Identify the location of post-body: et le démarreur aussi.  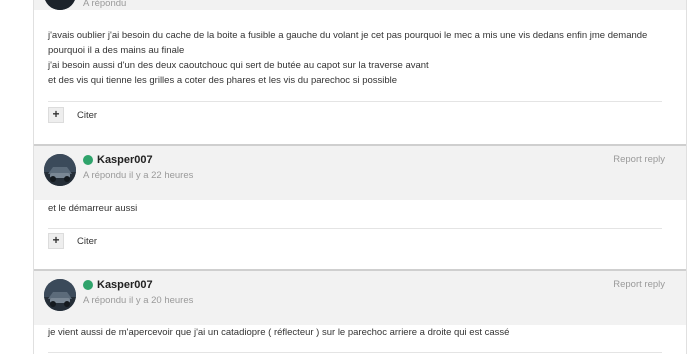
(92, 208).